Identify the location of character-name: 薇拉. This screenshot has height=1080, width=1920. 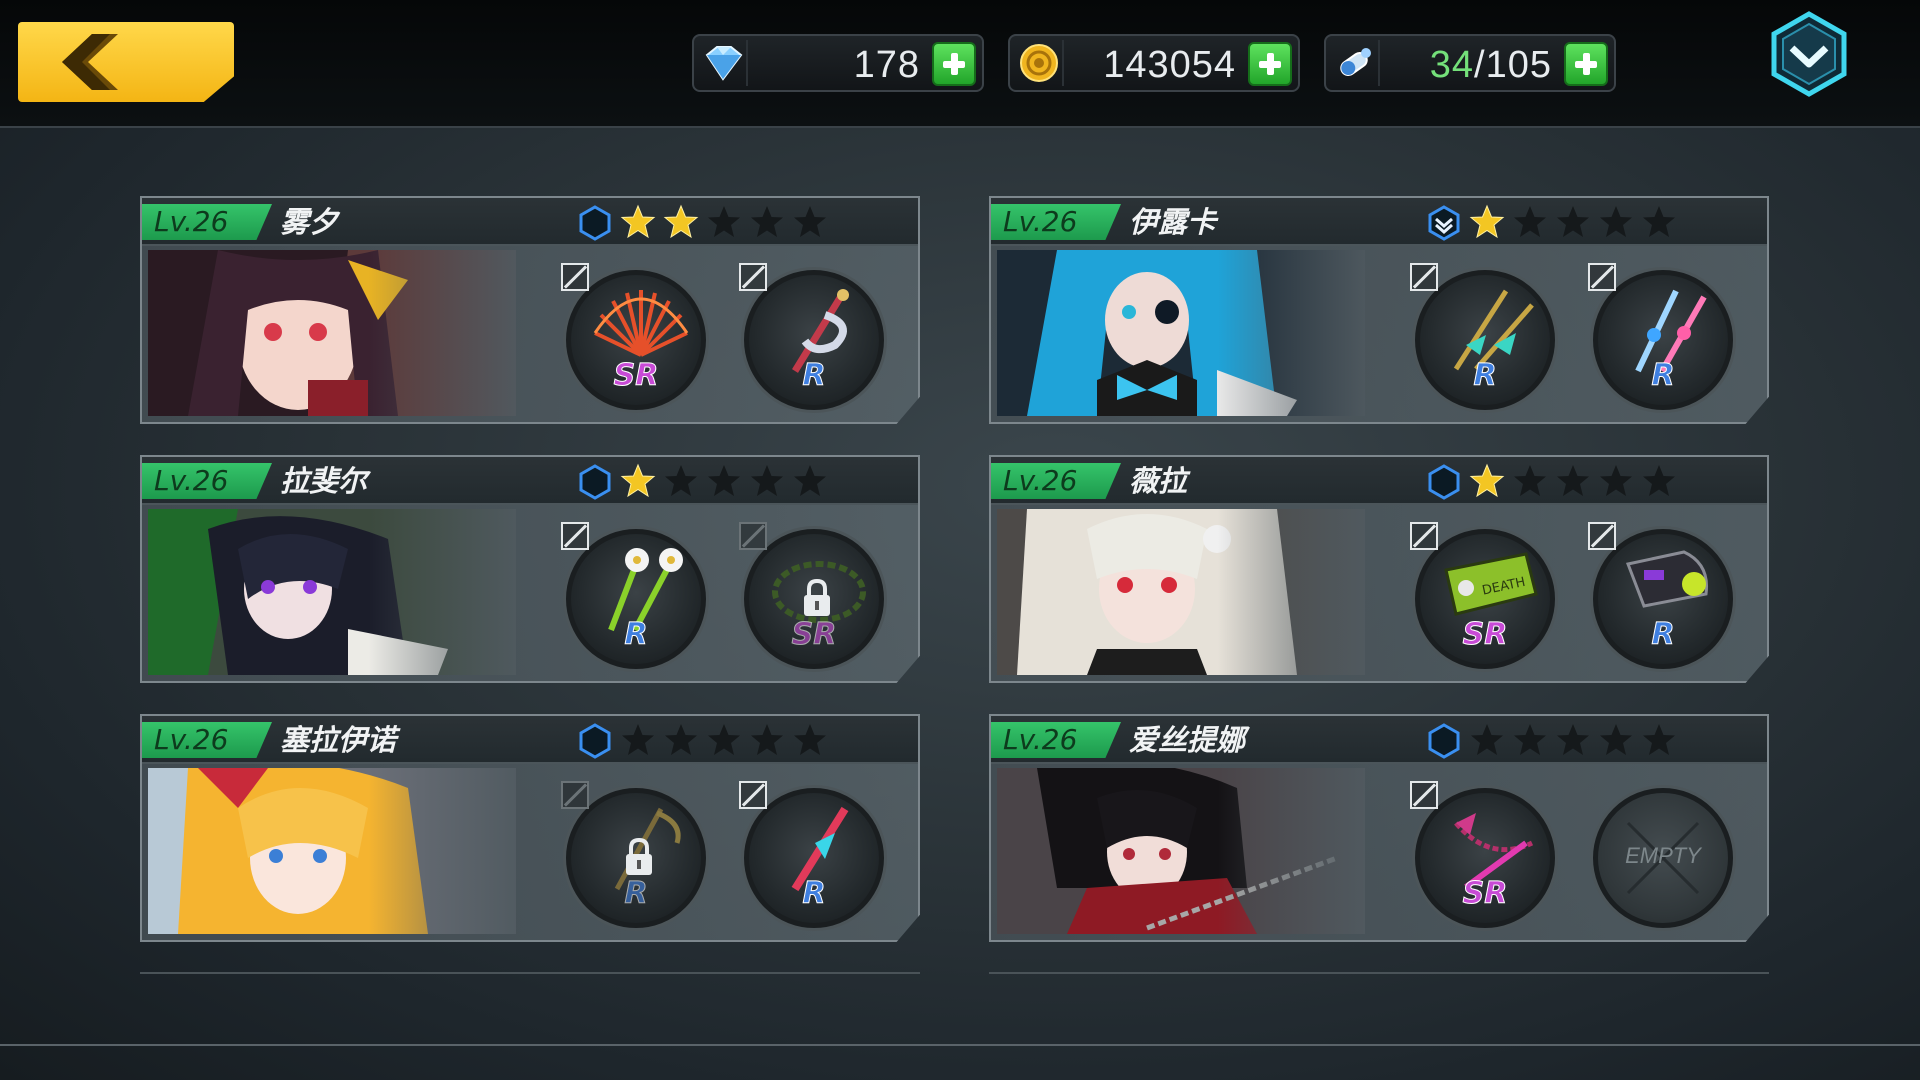
(1158, 481).